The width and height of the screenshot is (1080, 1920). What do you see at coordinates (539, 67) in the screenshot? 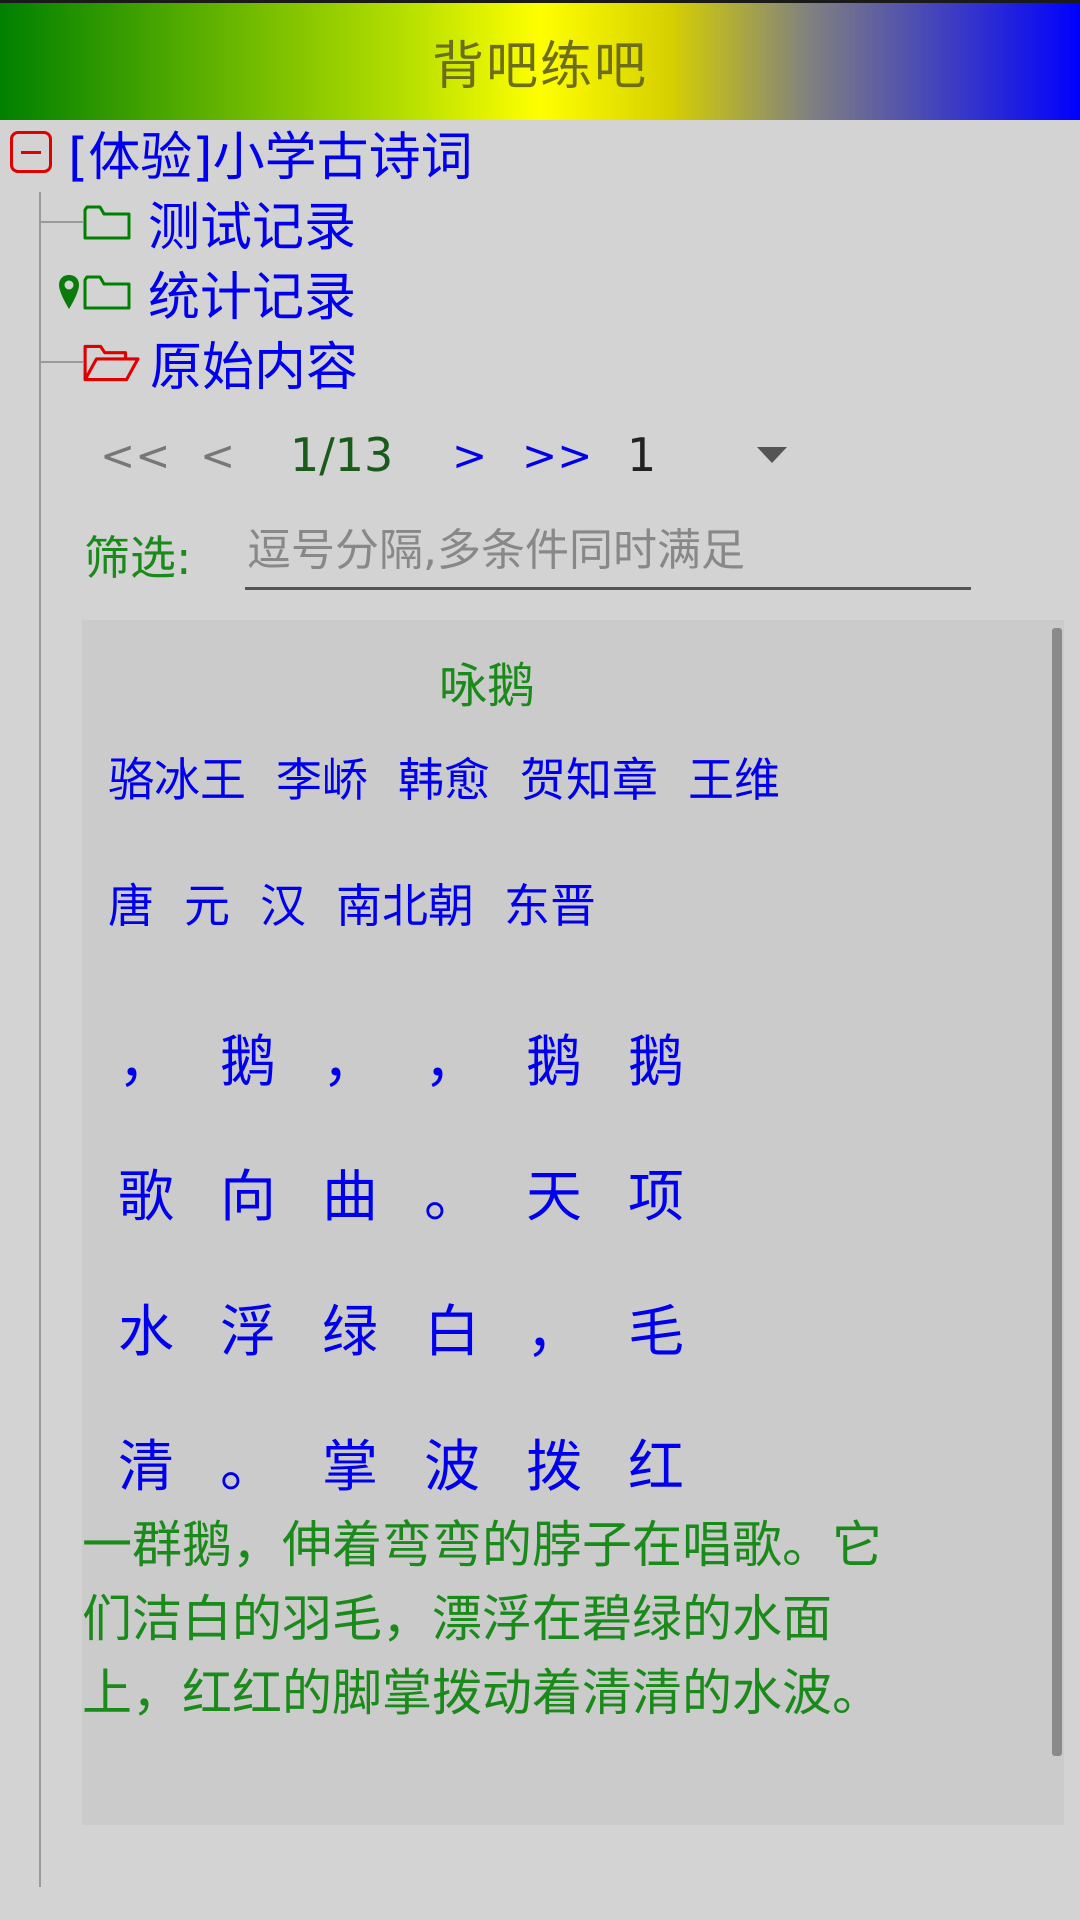
I see `app-title: 背吧练吧` at bounding box center [539, 67].